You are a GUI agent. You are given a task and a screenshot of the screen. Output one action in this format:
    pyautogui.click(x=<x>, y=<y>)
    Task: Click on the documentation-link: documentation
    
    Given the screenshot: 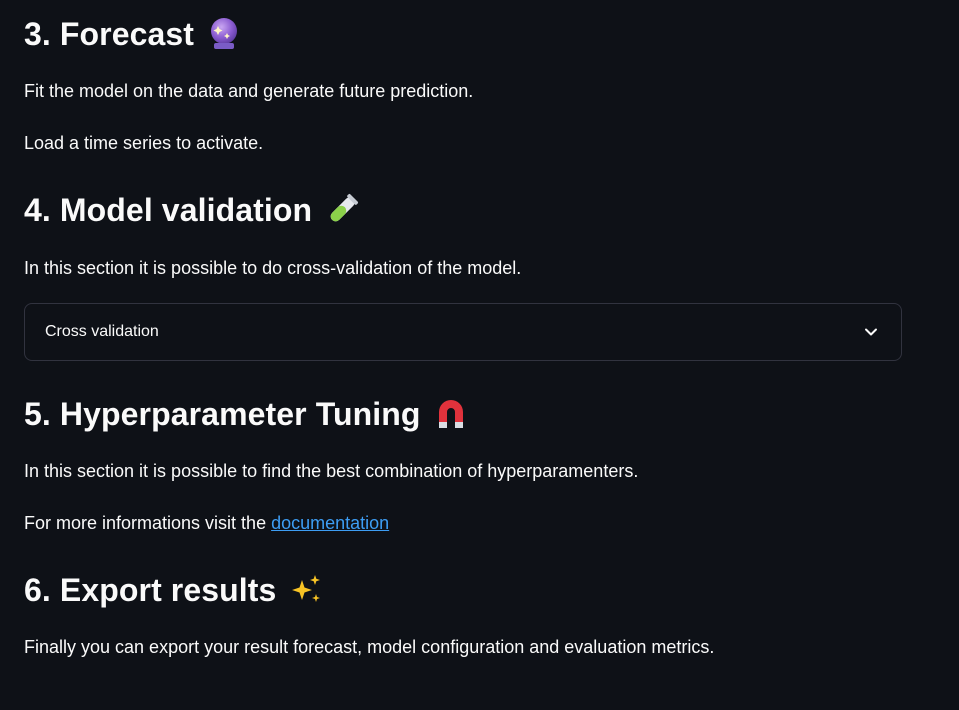 What is the action you would take?
    pyautogui.click(x=330, y=523)
    